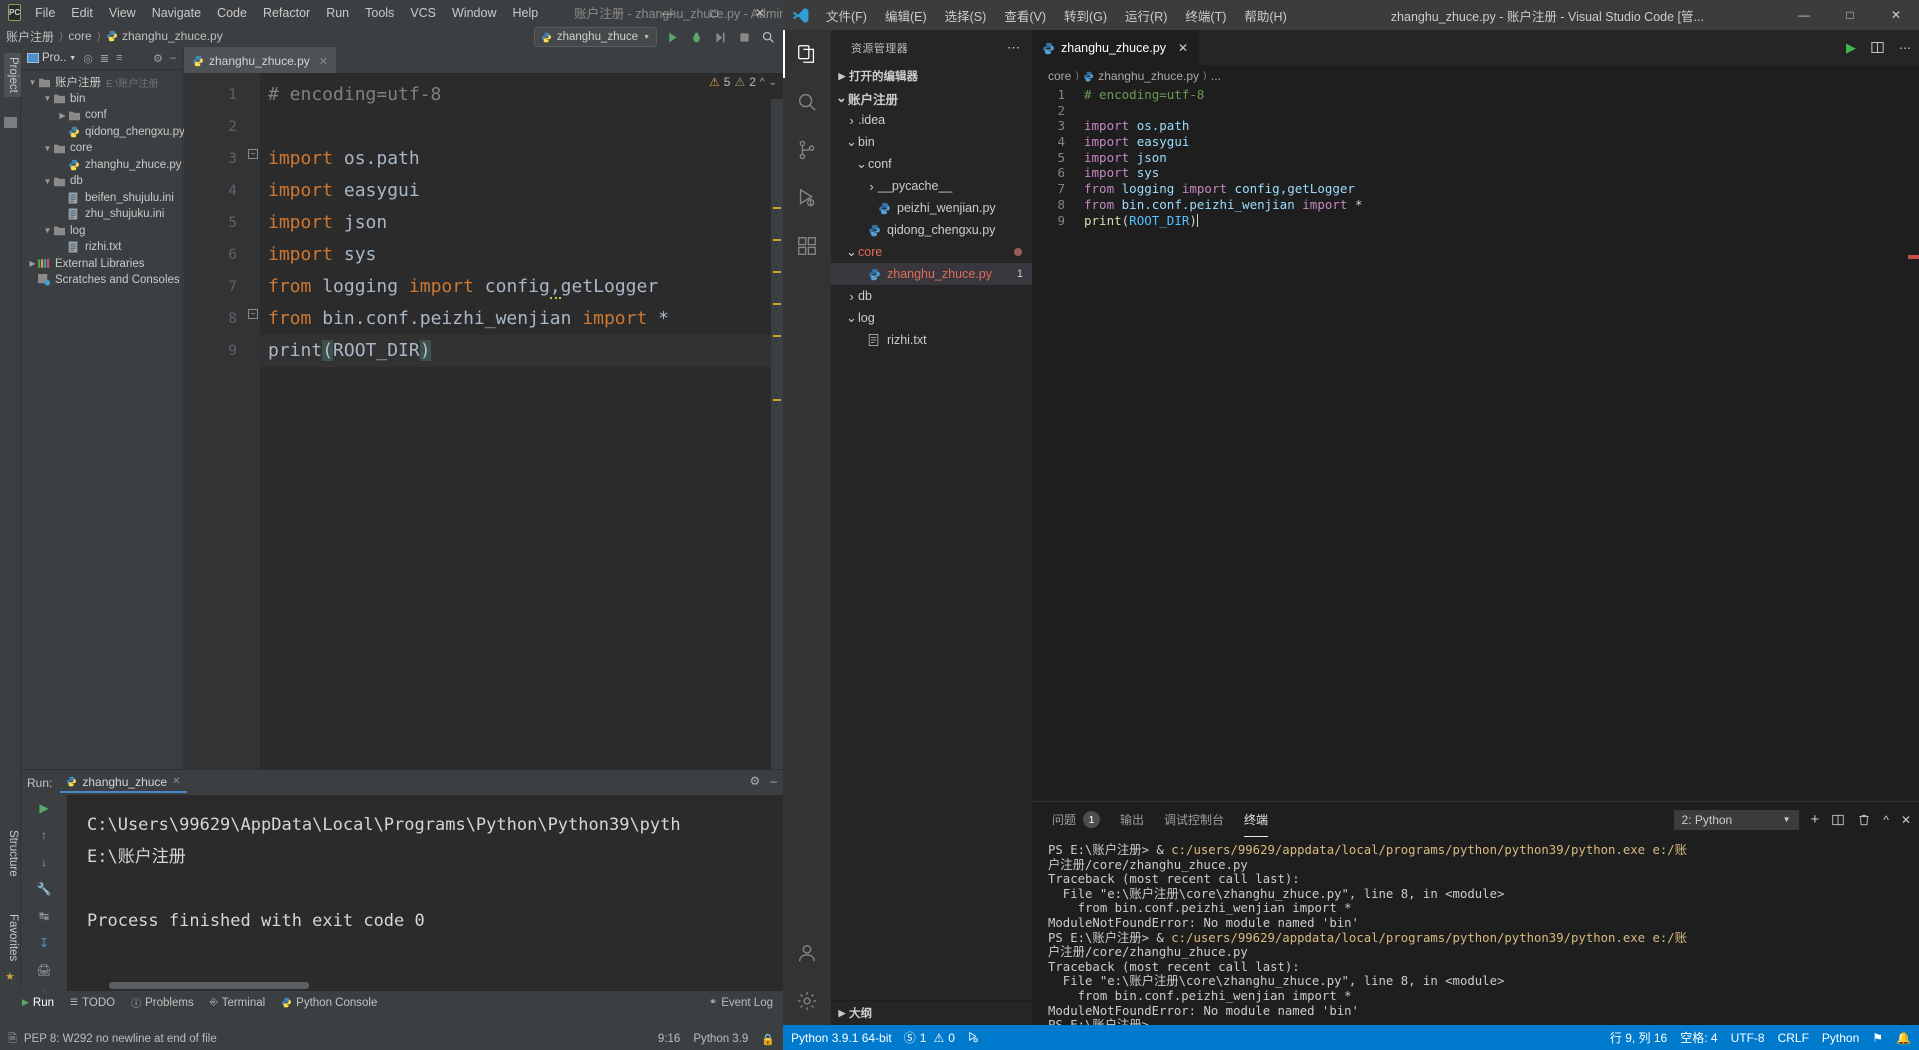  Describe the element at coordinates (1141, 76) in the screenshot. I see `breadcrumb-file: zhanghu_zhuce.py` at that location.